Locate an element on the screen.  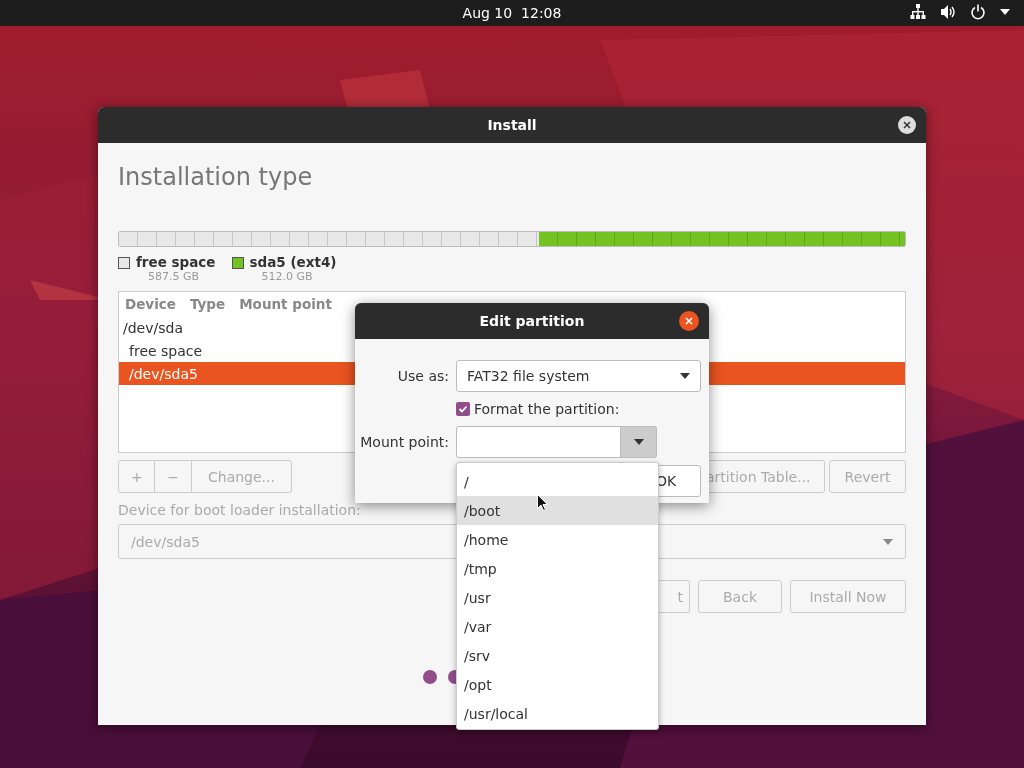
table-cell: /dev/sda5 is located at coordinates (163, 373).